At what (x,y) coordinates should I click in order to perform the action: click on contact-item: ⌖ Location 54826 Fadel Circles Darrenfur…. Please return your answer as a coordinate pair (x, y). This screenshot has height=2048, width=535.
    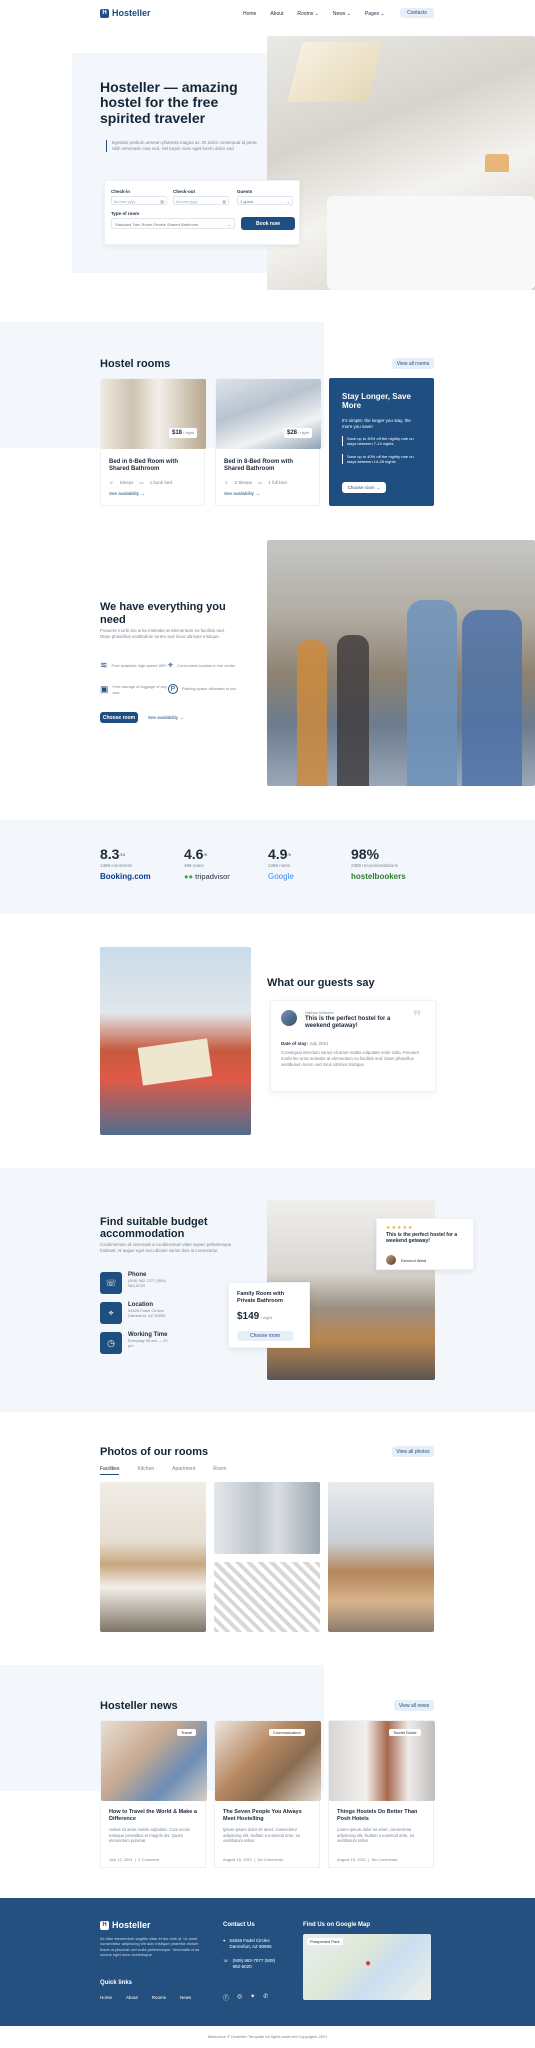
    Looking at the image, I should click on (139, 1313).